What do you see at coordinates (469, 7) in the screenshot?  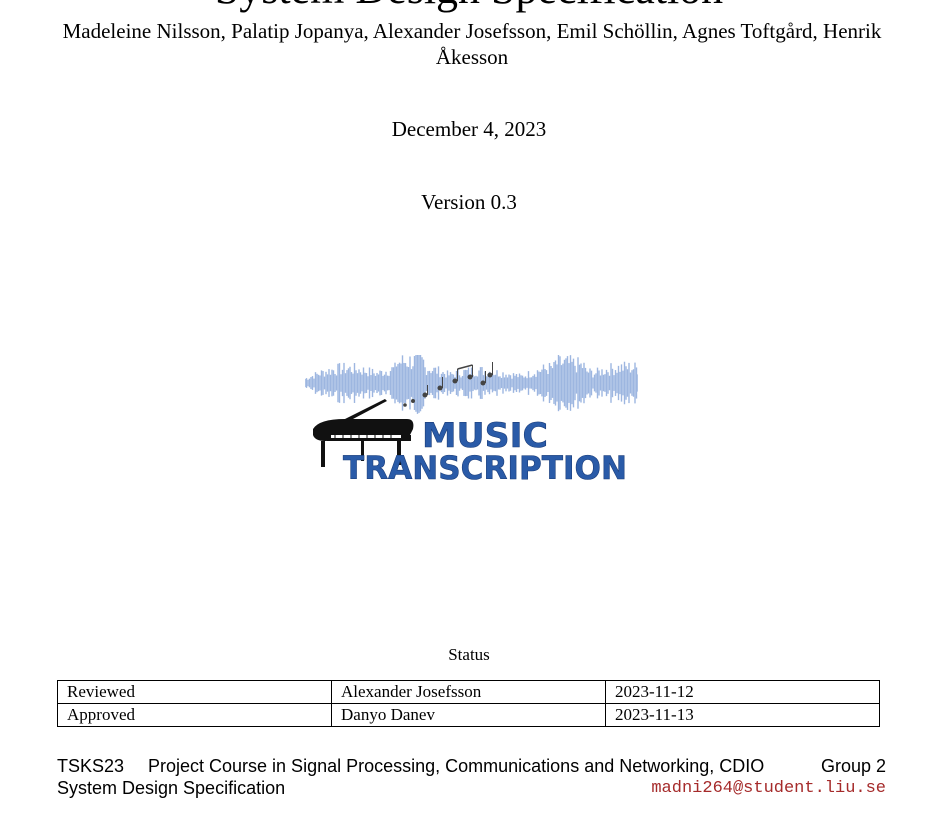 I see `document-title: System Design Specification` at bounding box center [469, 7].